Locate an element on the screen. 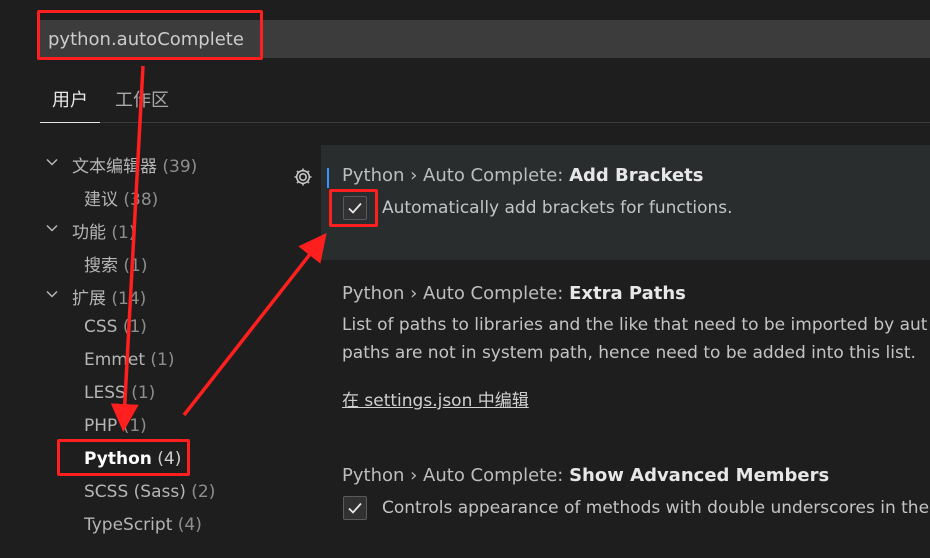  toc-item-label: PHP is located at coordinates (101, 426).